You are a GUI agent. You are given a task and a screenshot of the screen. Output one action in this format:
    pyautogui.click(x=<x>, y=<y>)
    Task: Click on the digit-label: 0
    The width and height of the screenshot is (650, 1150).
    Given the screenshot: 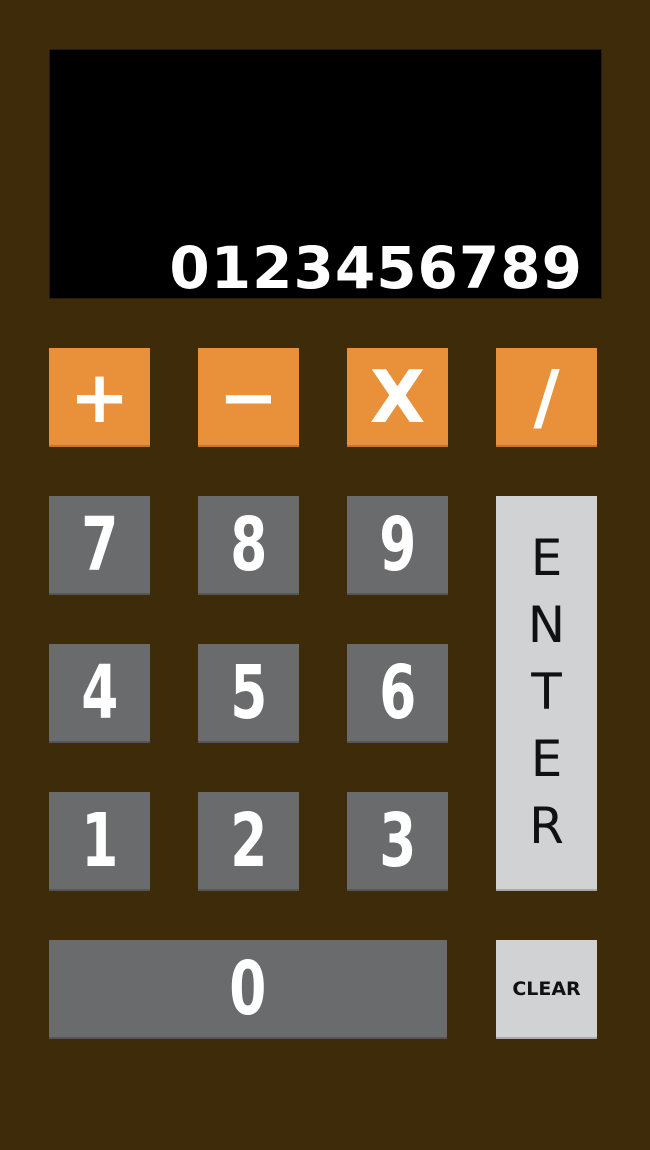 What is the action you would take?
    pyautogui.click(x=248, y=988)
    